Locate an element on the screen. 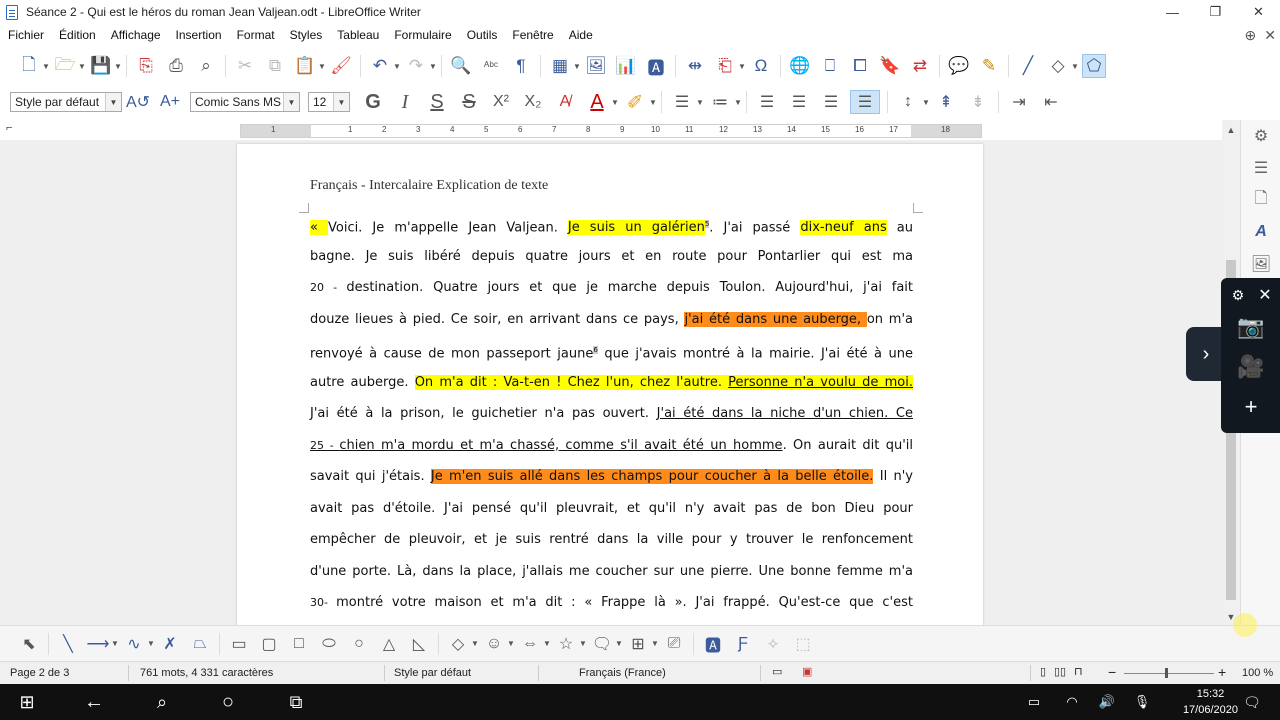 The width and height of the screenshot is (1280, 720). circle-icon: ○ is located at coordinates (359, 644).